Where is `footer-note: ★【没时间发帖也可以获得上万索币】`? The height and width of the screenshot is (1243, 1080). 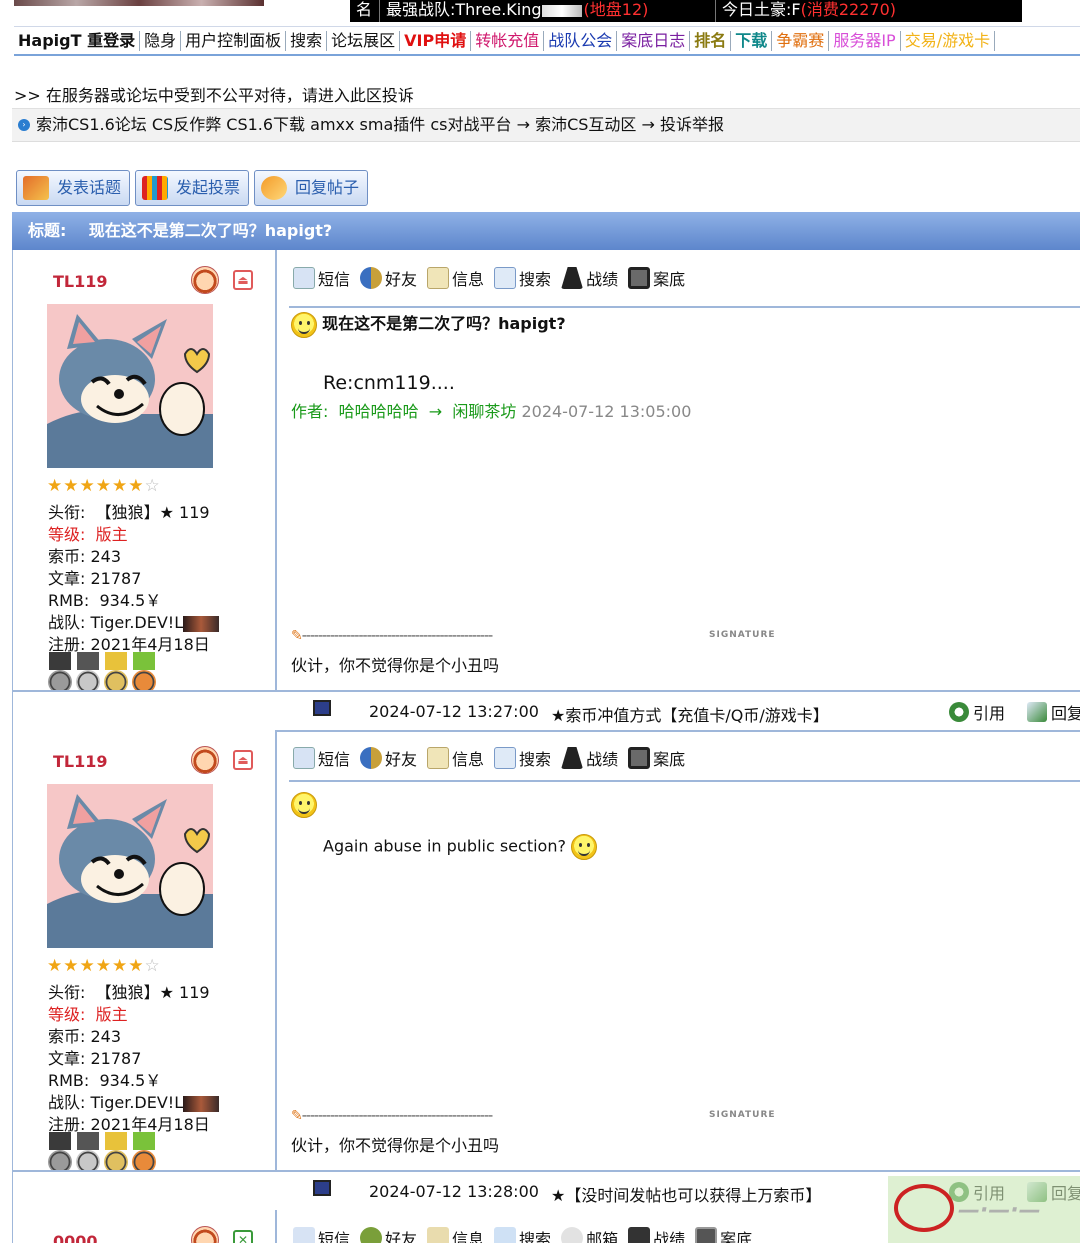
footer-note: ★【没时间发帖也可以获得上万索币】 is located at coordinates (686, 1194).